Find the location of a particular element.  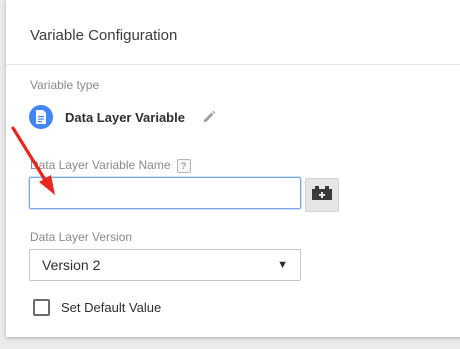

variable-type-selector: Data Layer Variable is located at coordinates (122, 117).